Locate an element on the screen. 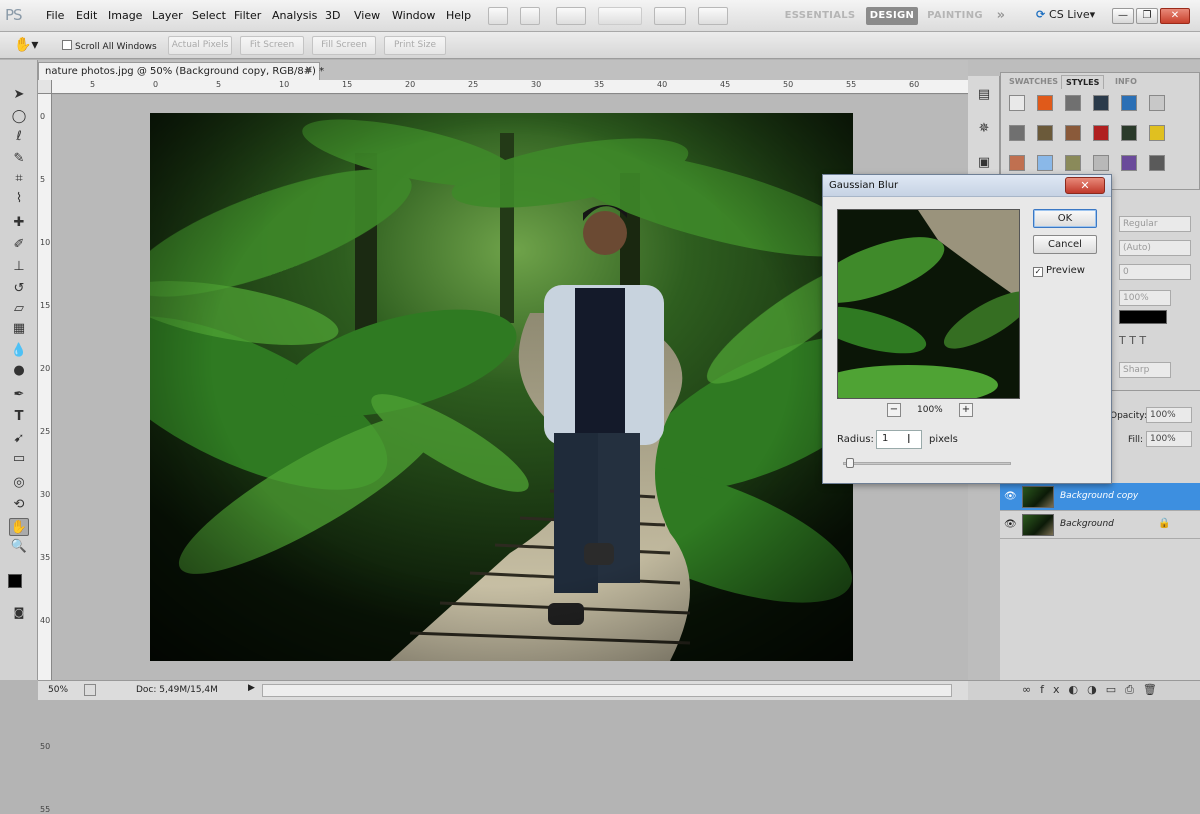 This screenshot has height=814, width=1200. workspace-design: DESIGN is located at coordinates (892, 16).